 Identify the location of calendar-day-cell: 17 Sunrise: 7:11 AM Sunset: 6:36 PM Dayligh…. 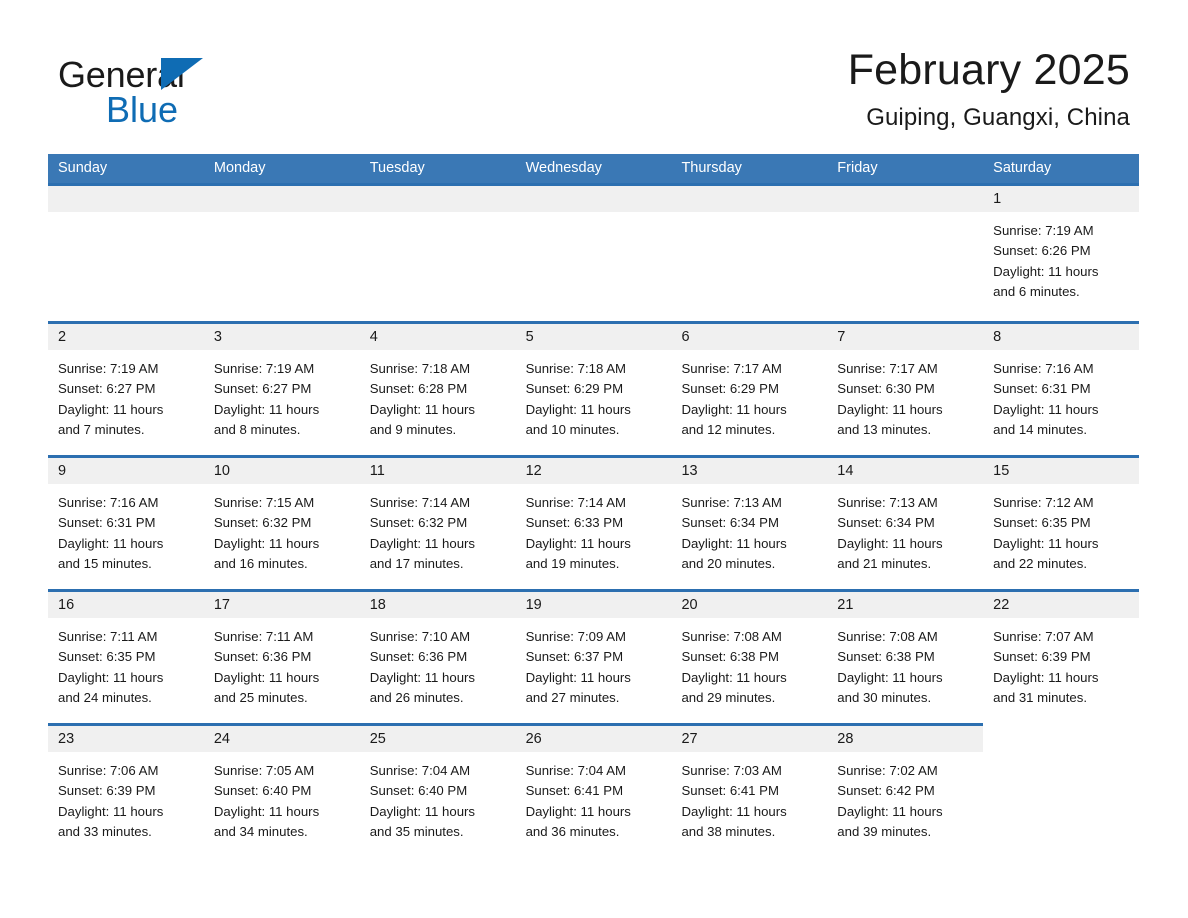
(281, 656).